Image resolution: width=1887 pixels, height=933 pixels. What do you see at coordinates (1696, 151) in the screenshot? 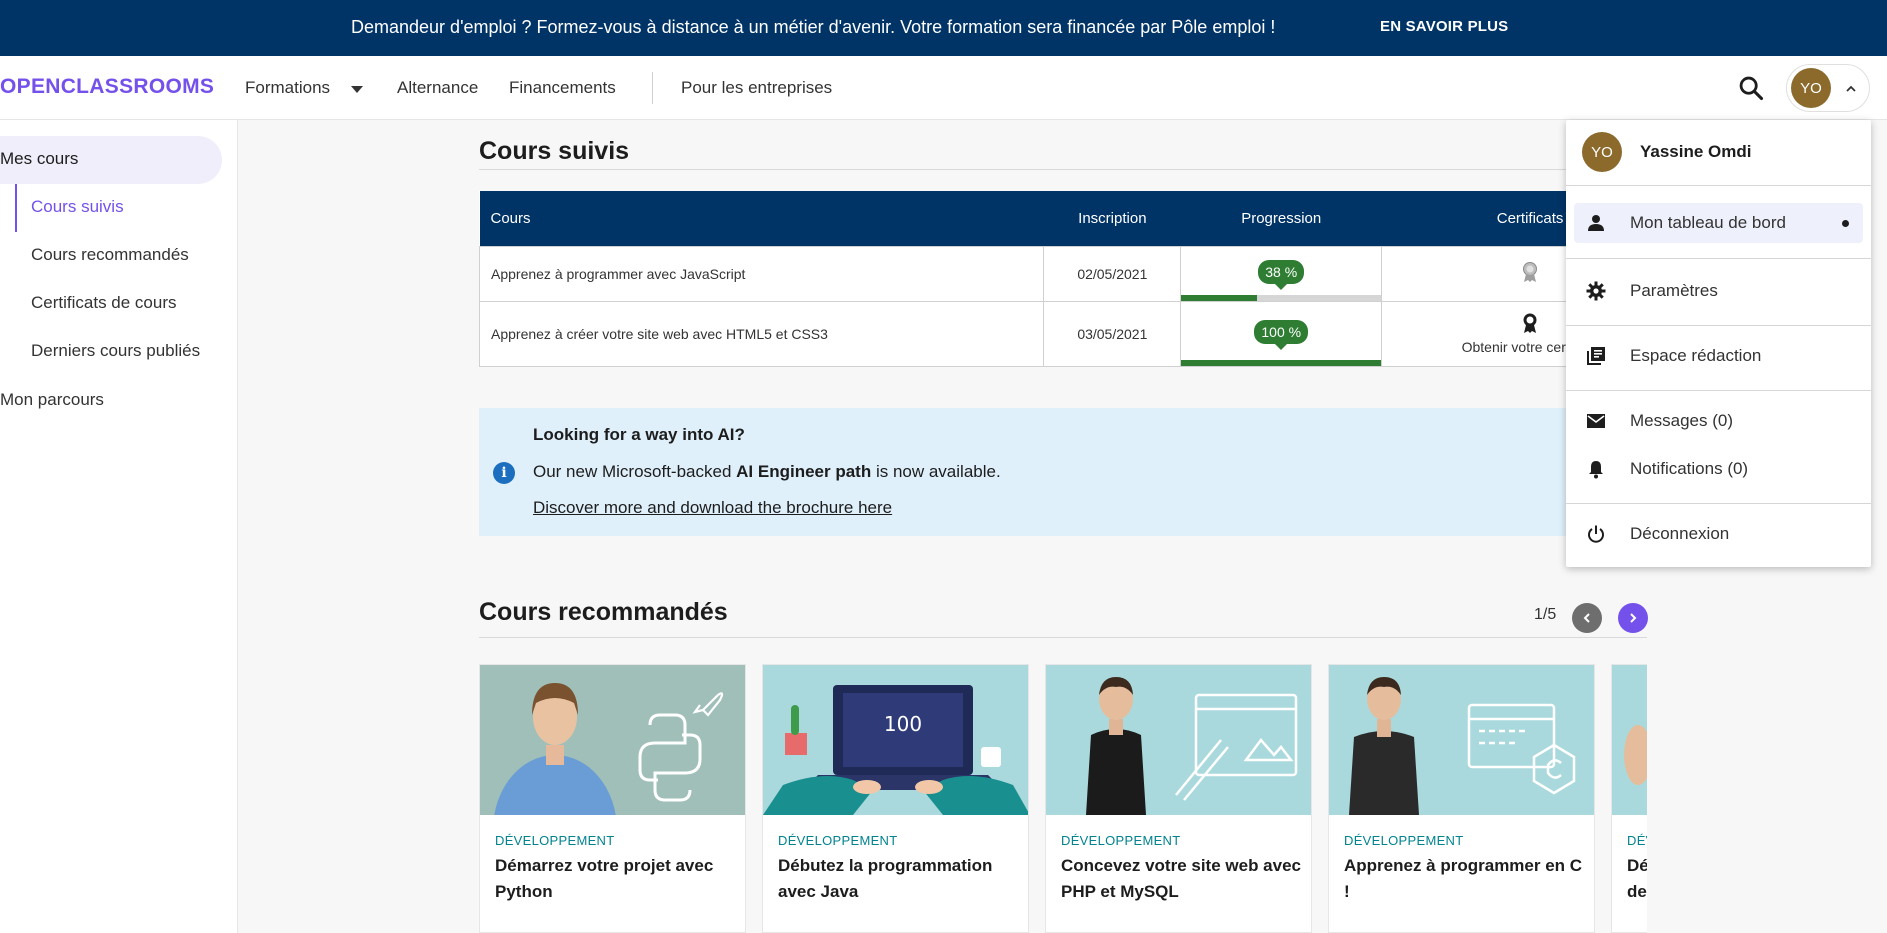
I see `user-name: Yassine Omdi` at bounding box center [1696, 151].